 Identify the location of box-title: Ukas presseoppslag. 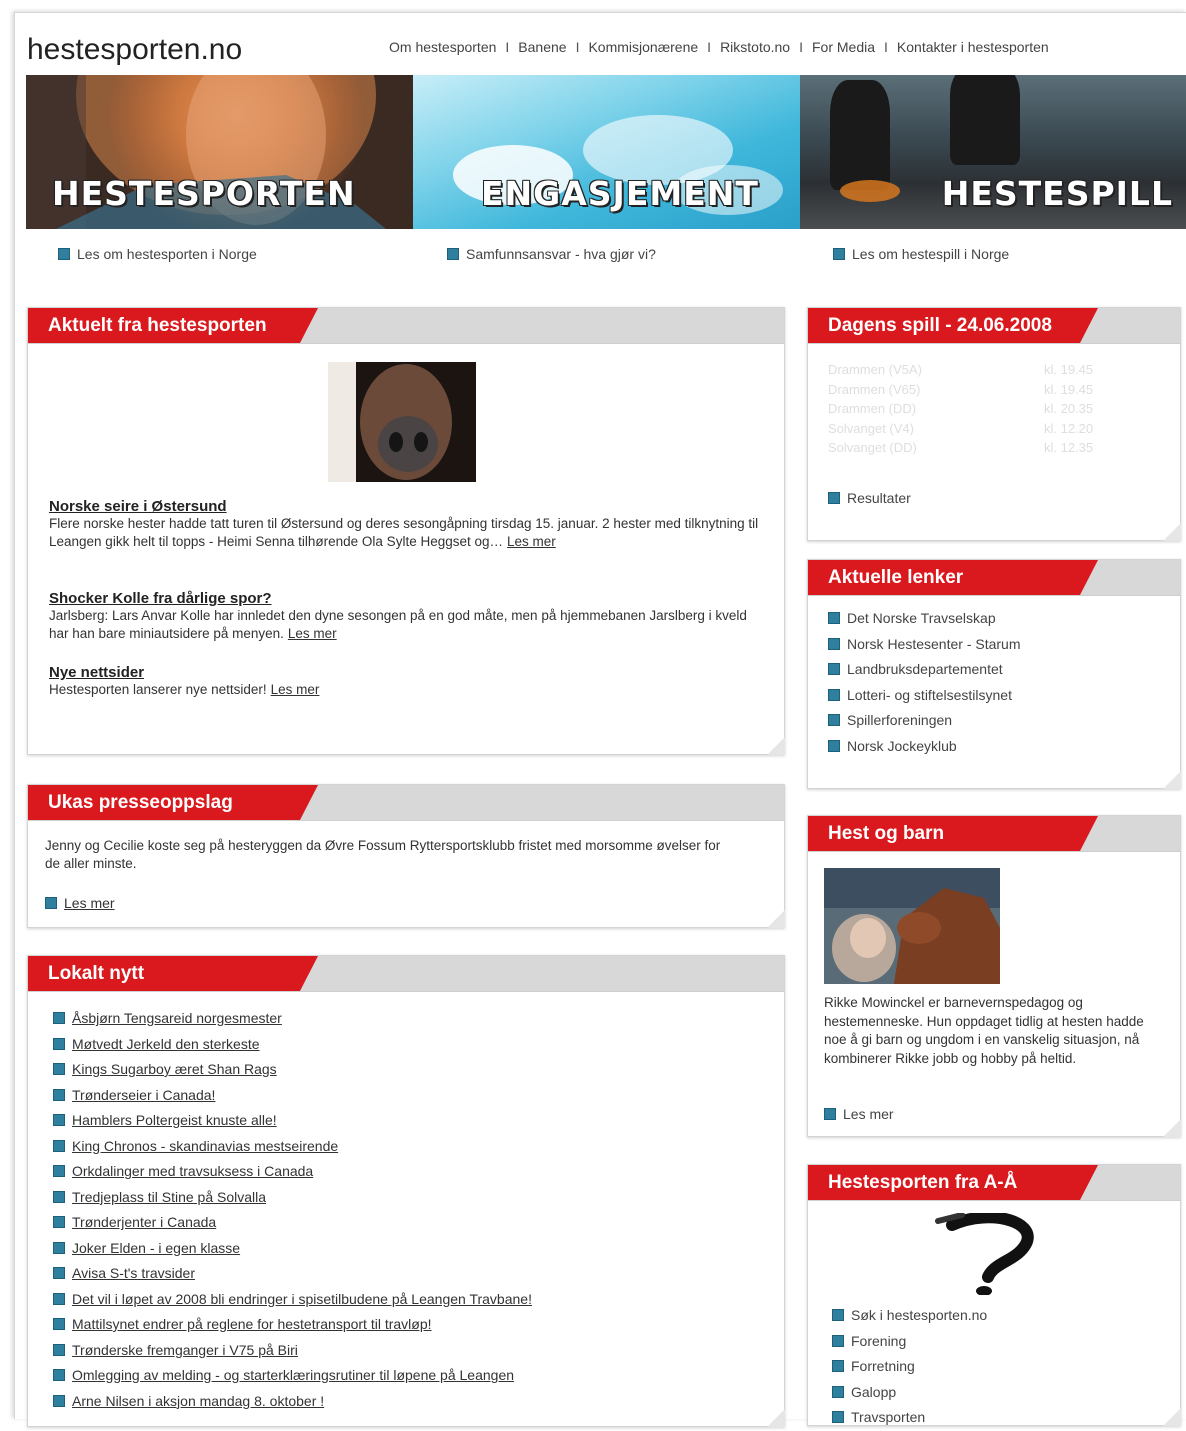
(173, 802).